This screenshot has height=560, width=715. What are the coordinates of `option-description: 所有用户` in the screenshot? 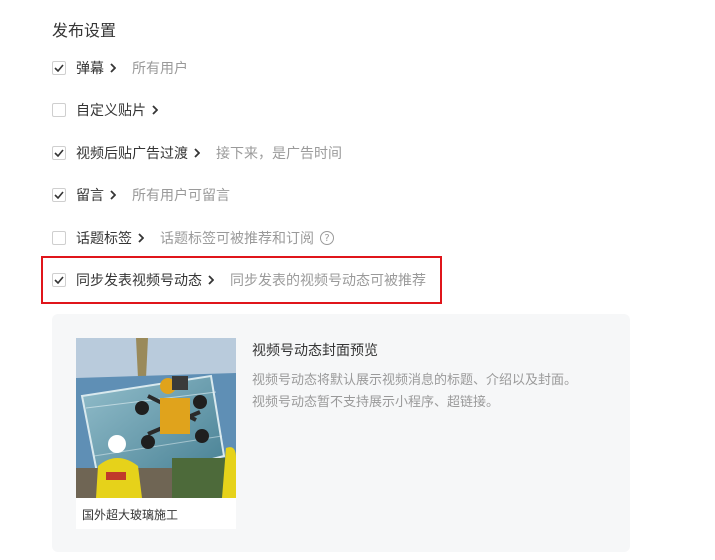 It's located at (160, 69).